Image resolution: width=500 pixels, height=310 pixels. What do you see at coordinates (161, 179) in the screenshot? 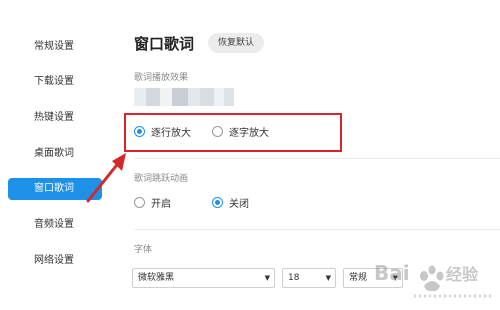
I see `jump-animation-label: 歌词跳跃动画` at bounding box center [161, 179].